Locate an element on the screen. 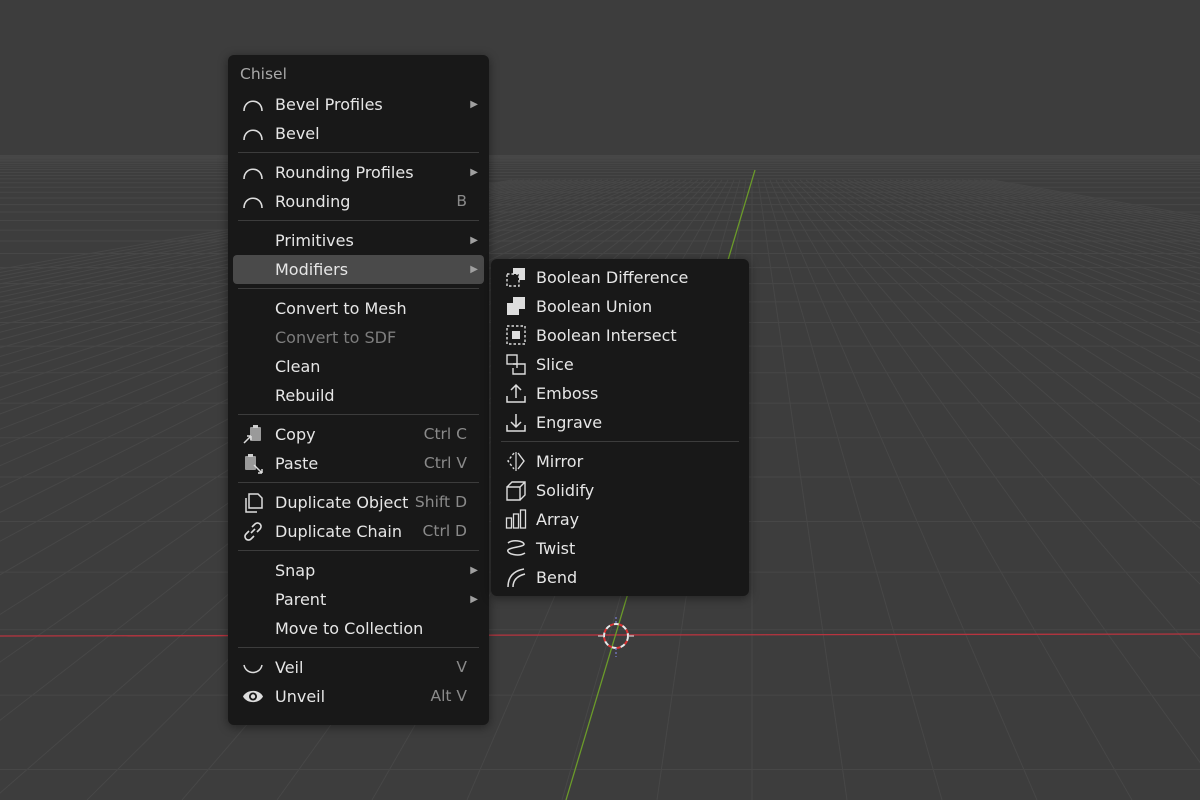  eye-icon is located at coordinates (253, 696).